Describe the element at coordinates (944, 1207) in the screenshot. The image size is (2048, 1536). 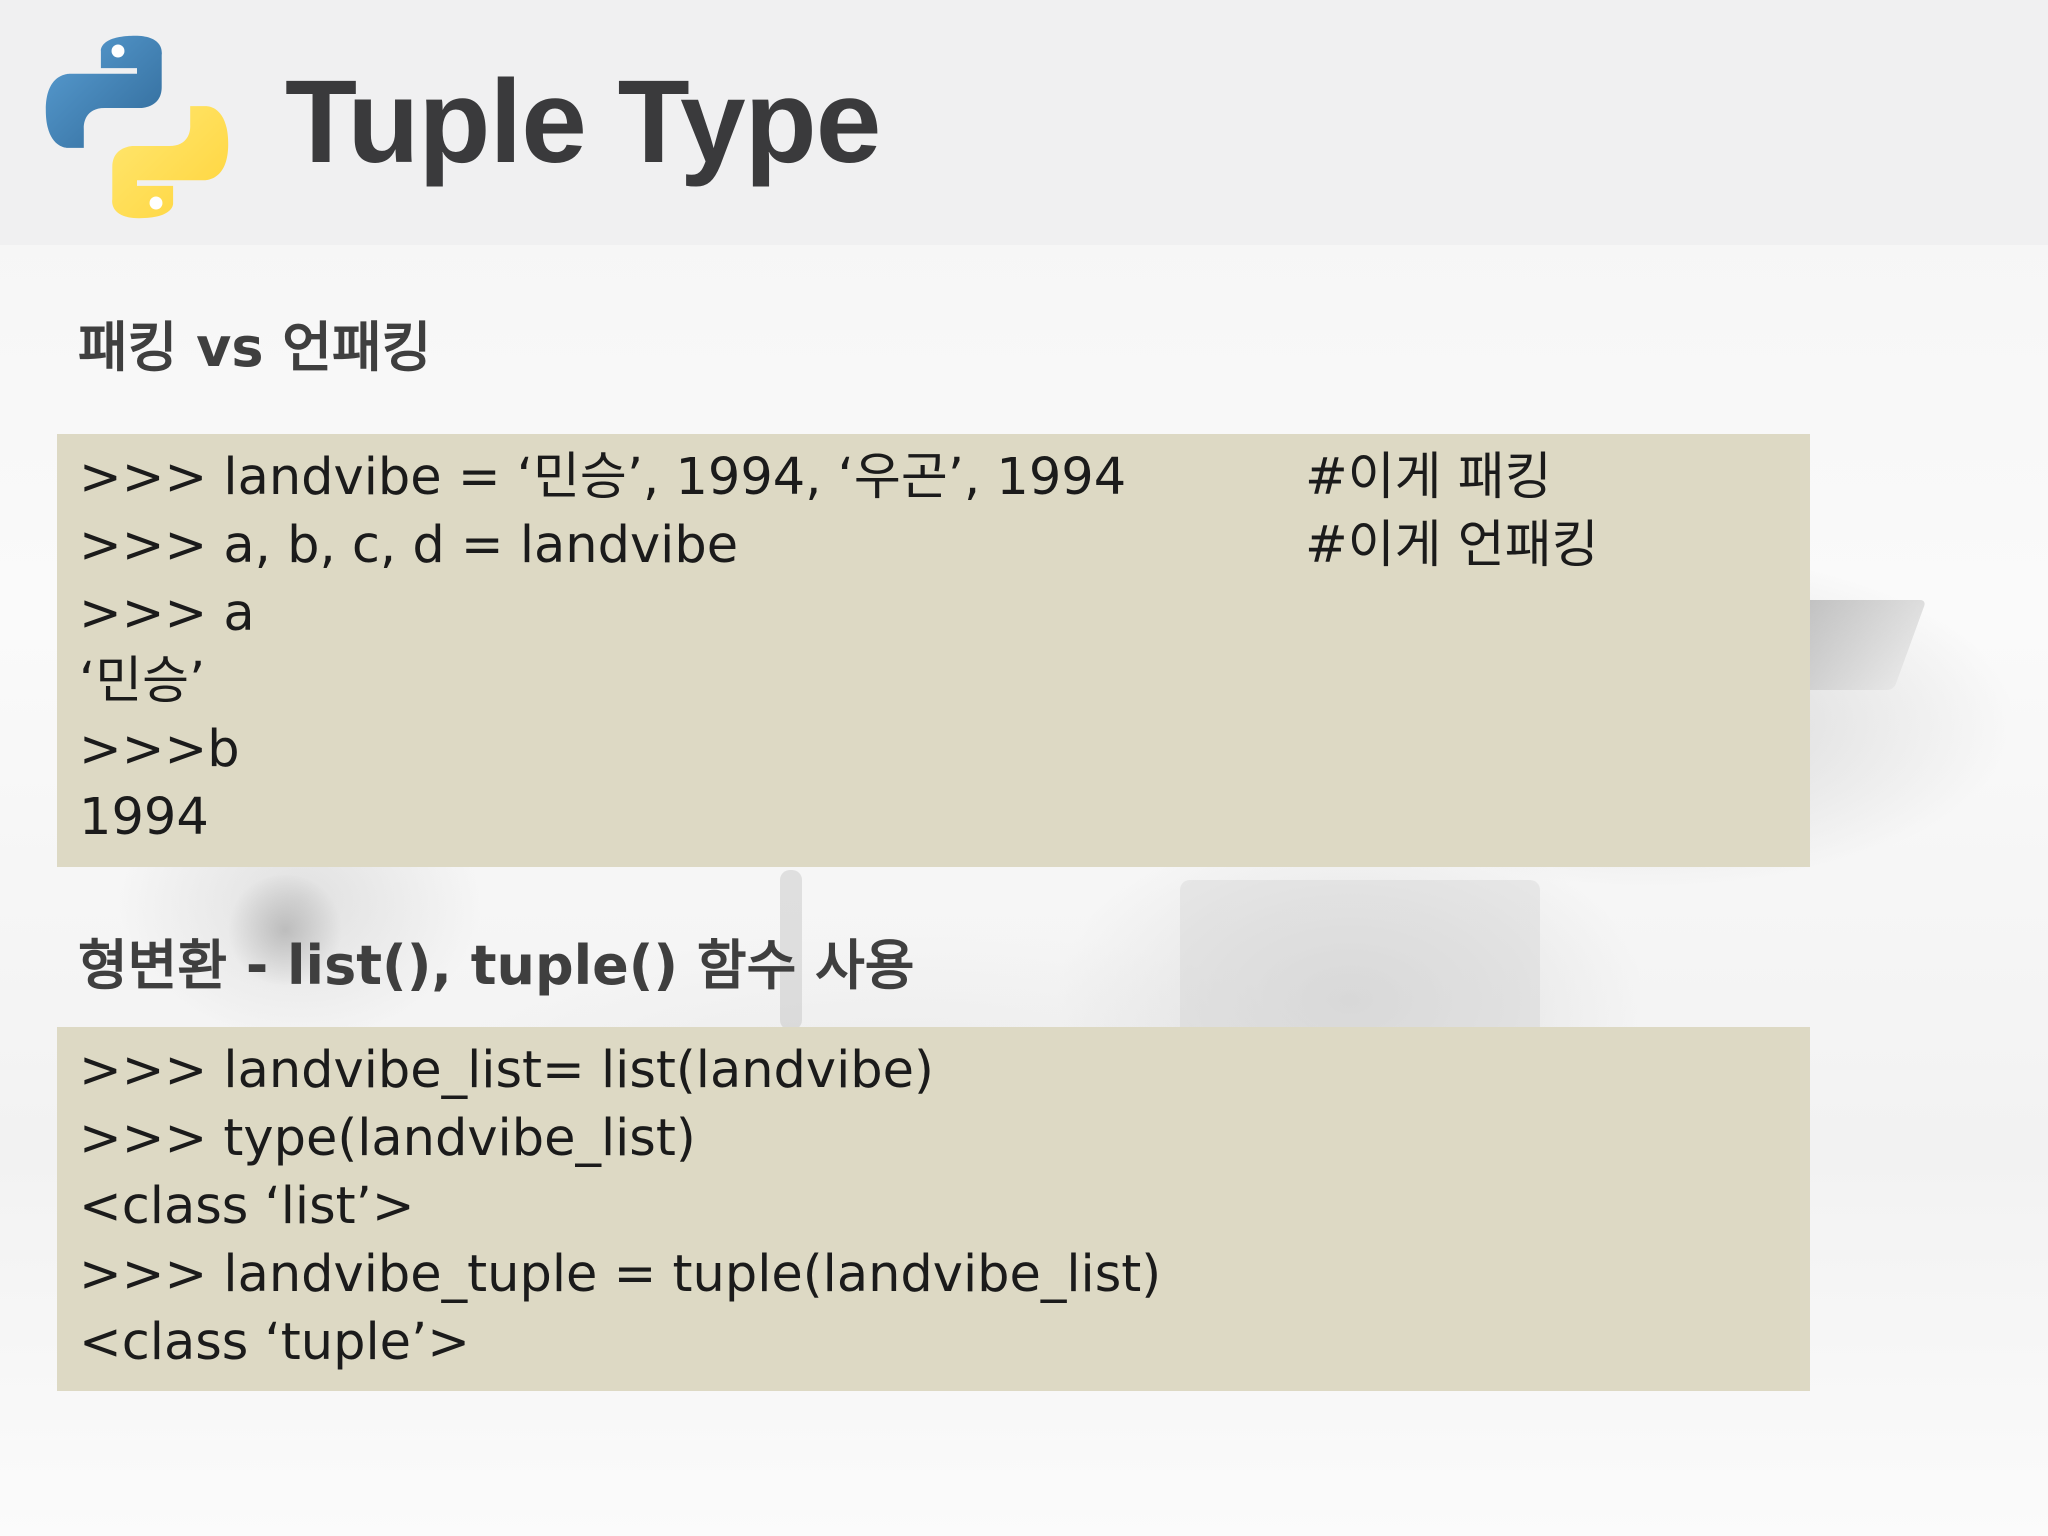
I see `code-line: <class ‘list’>` at that location.